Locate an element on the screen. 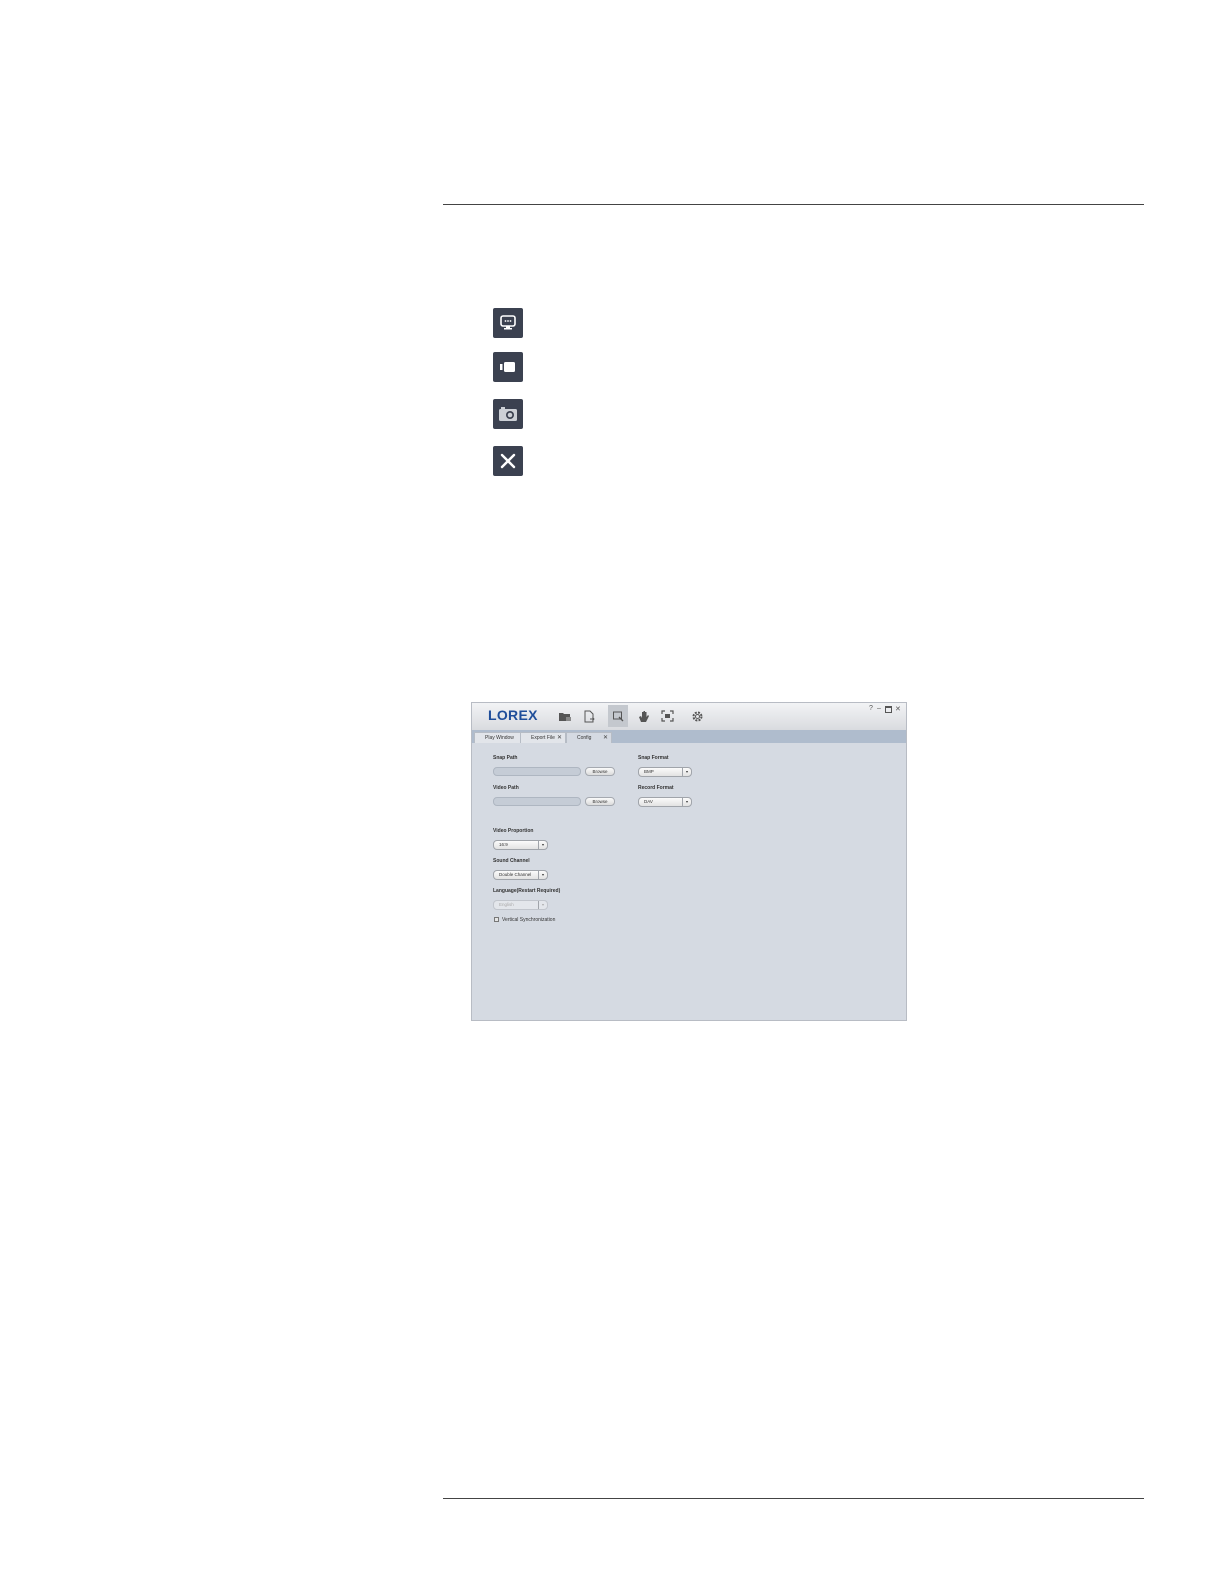 Image resolution: width=1224 pixels, height=1584 pixels. tab-label: Play Window is located at coordinates (499, 738).